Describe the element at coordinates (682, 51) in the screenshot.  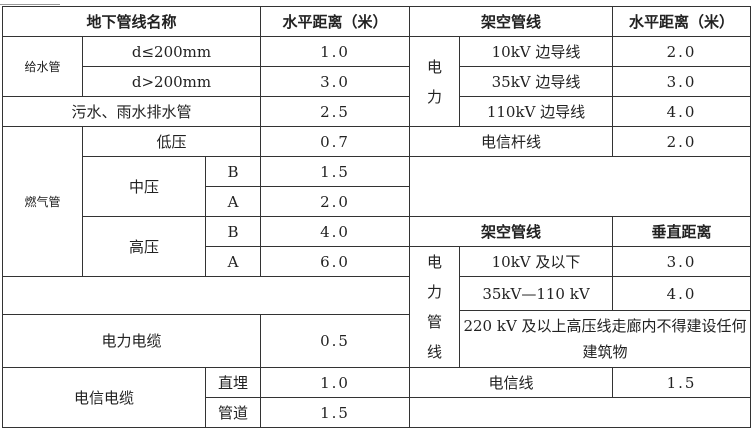
I see `overhead-power-value-1: 2.0` at that location.